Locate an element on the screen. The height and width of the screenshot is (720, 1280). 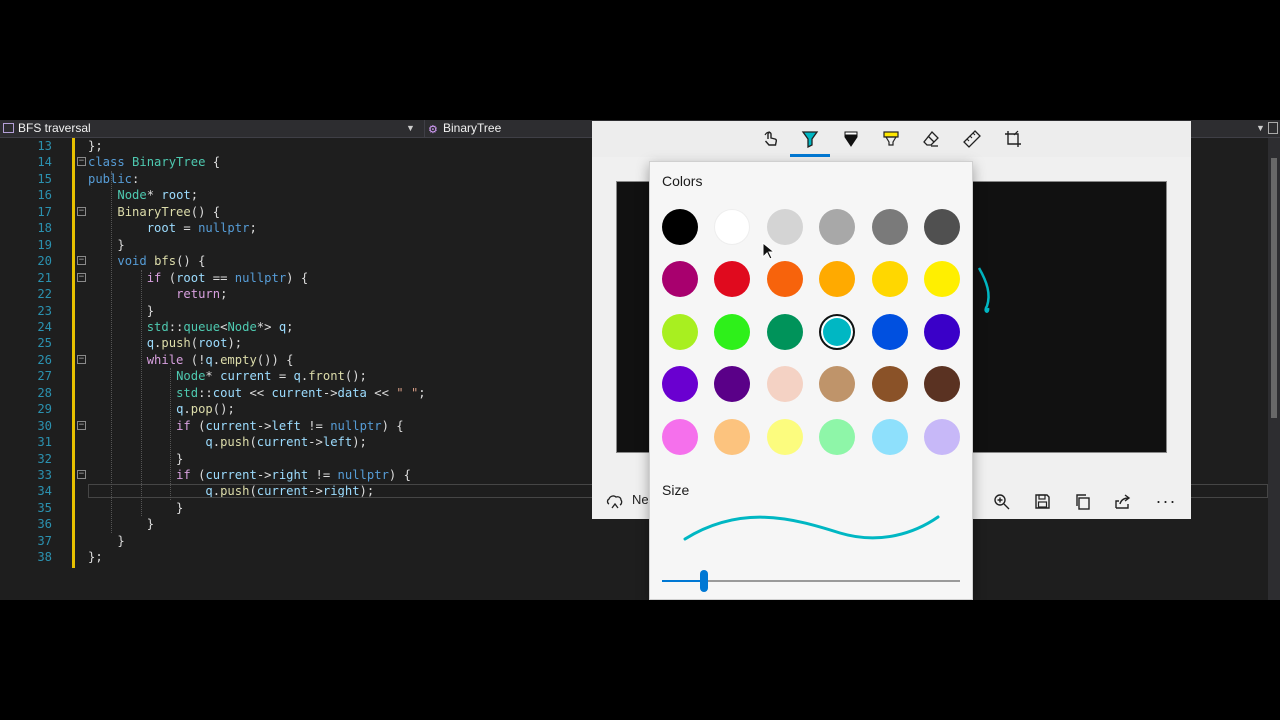
new-snip-button is located at coordinates (614, 501).